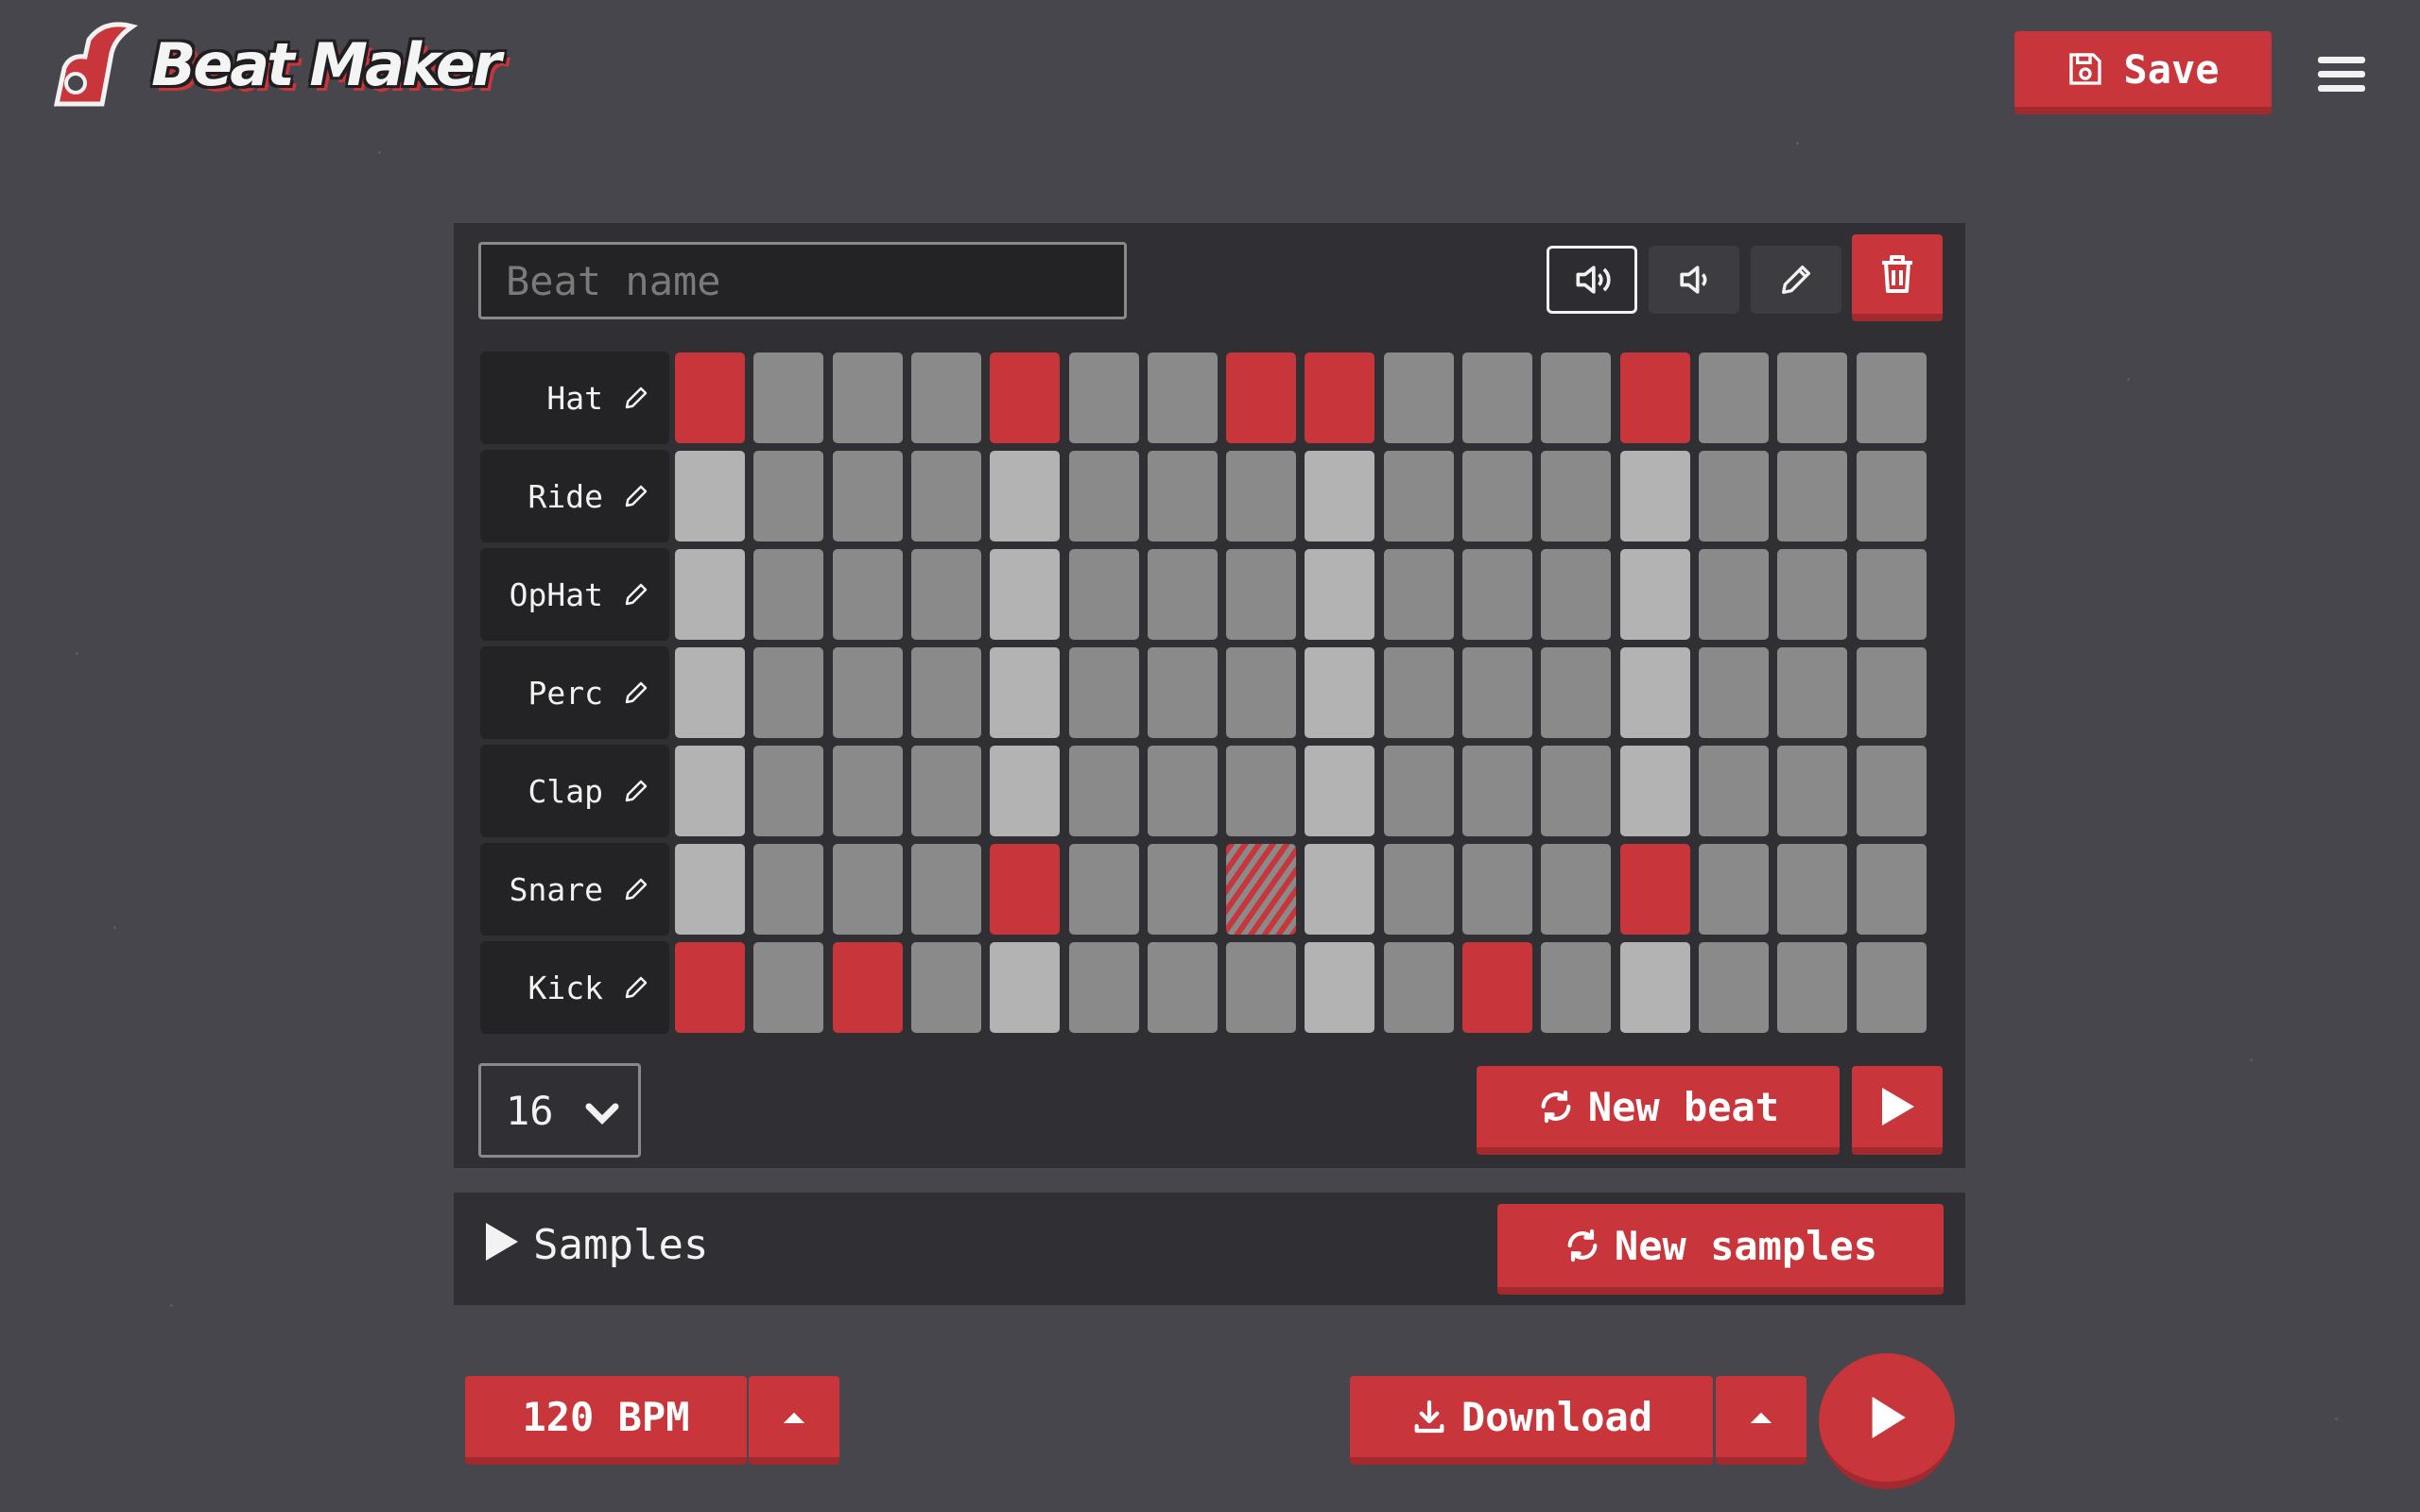 The image size is (2420, 1512). Describe the element at coordinates (501, 1242) in the screenshot. I see `expand-play-icon` at that location.